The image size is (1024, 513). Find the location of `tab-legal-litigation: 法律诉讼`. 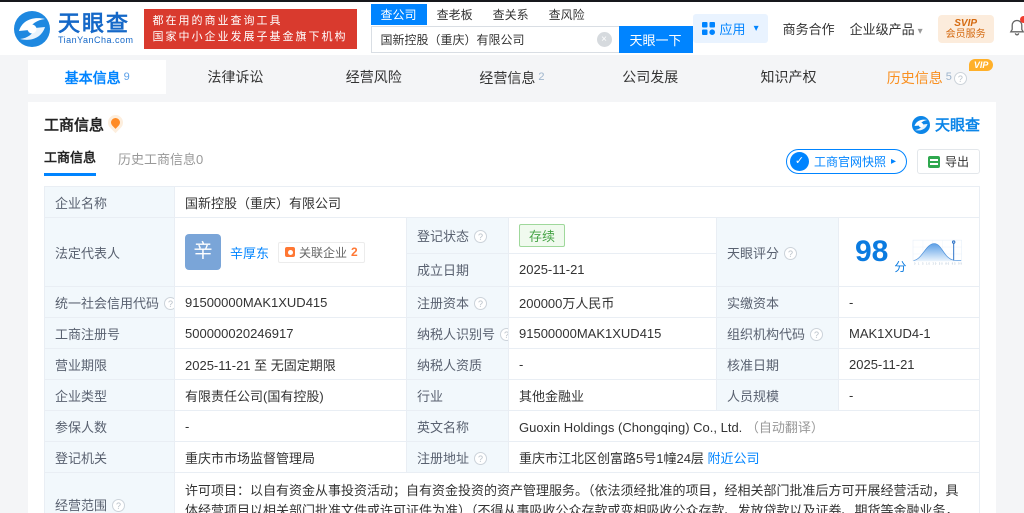

tab-legal-litigation: 法律诉讼 is located at coordinates (235, 77).